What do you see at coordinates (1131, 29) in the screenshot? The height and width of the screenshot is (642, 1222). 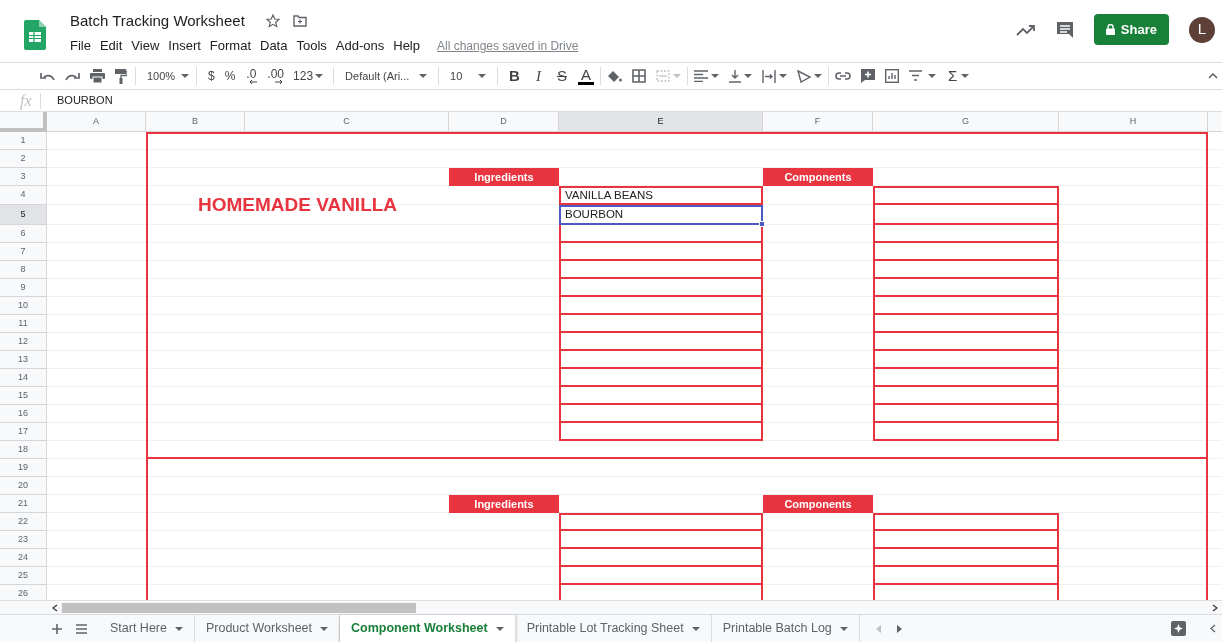 I see `share-button: Share` at bounding box center [1131, 29].